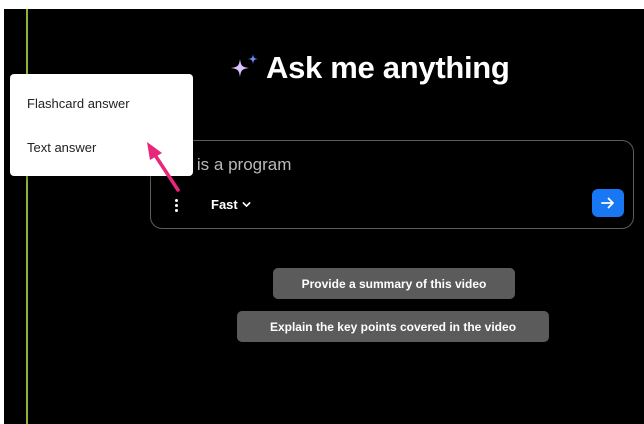 This screenshot has width=644, height=424. What do you see at coordinates (176, 205) in the screenshot?
I see `options-menu-button` at bounding box center [176, 205].